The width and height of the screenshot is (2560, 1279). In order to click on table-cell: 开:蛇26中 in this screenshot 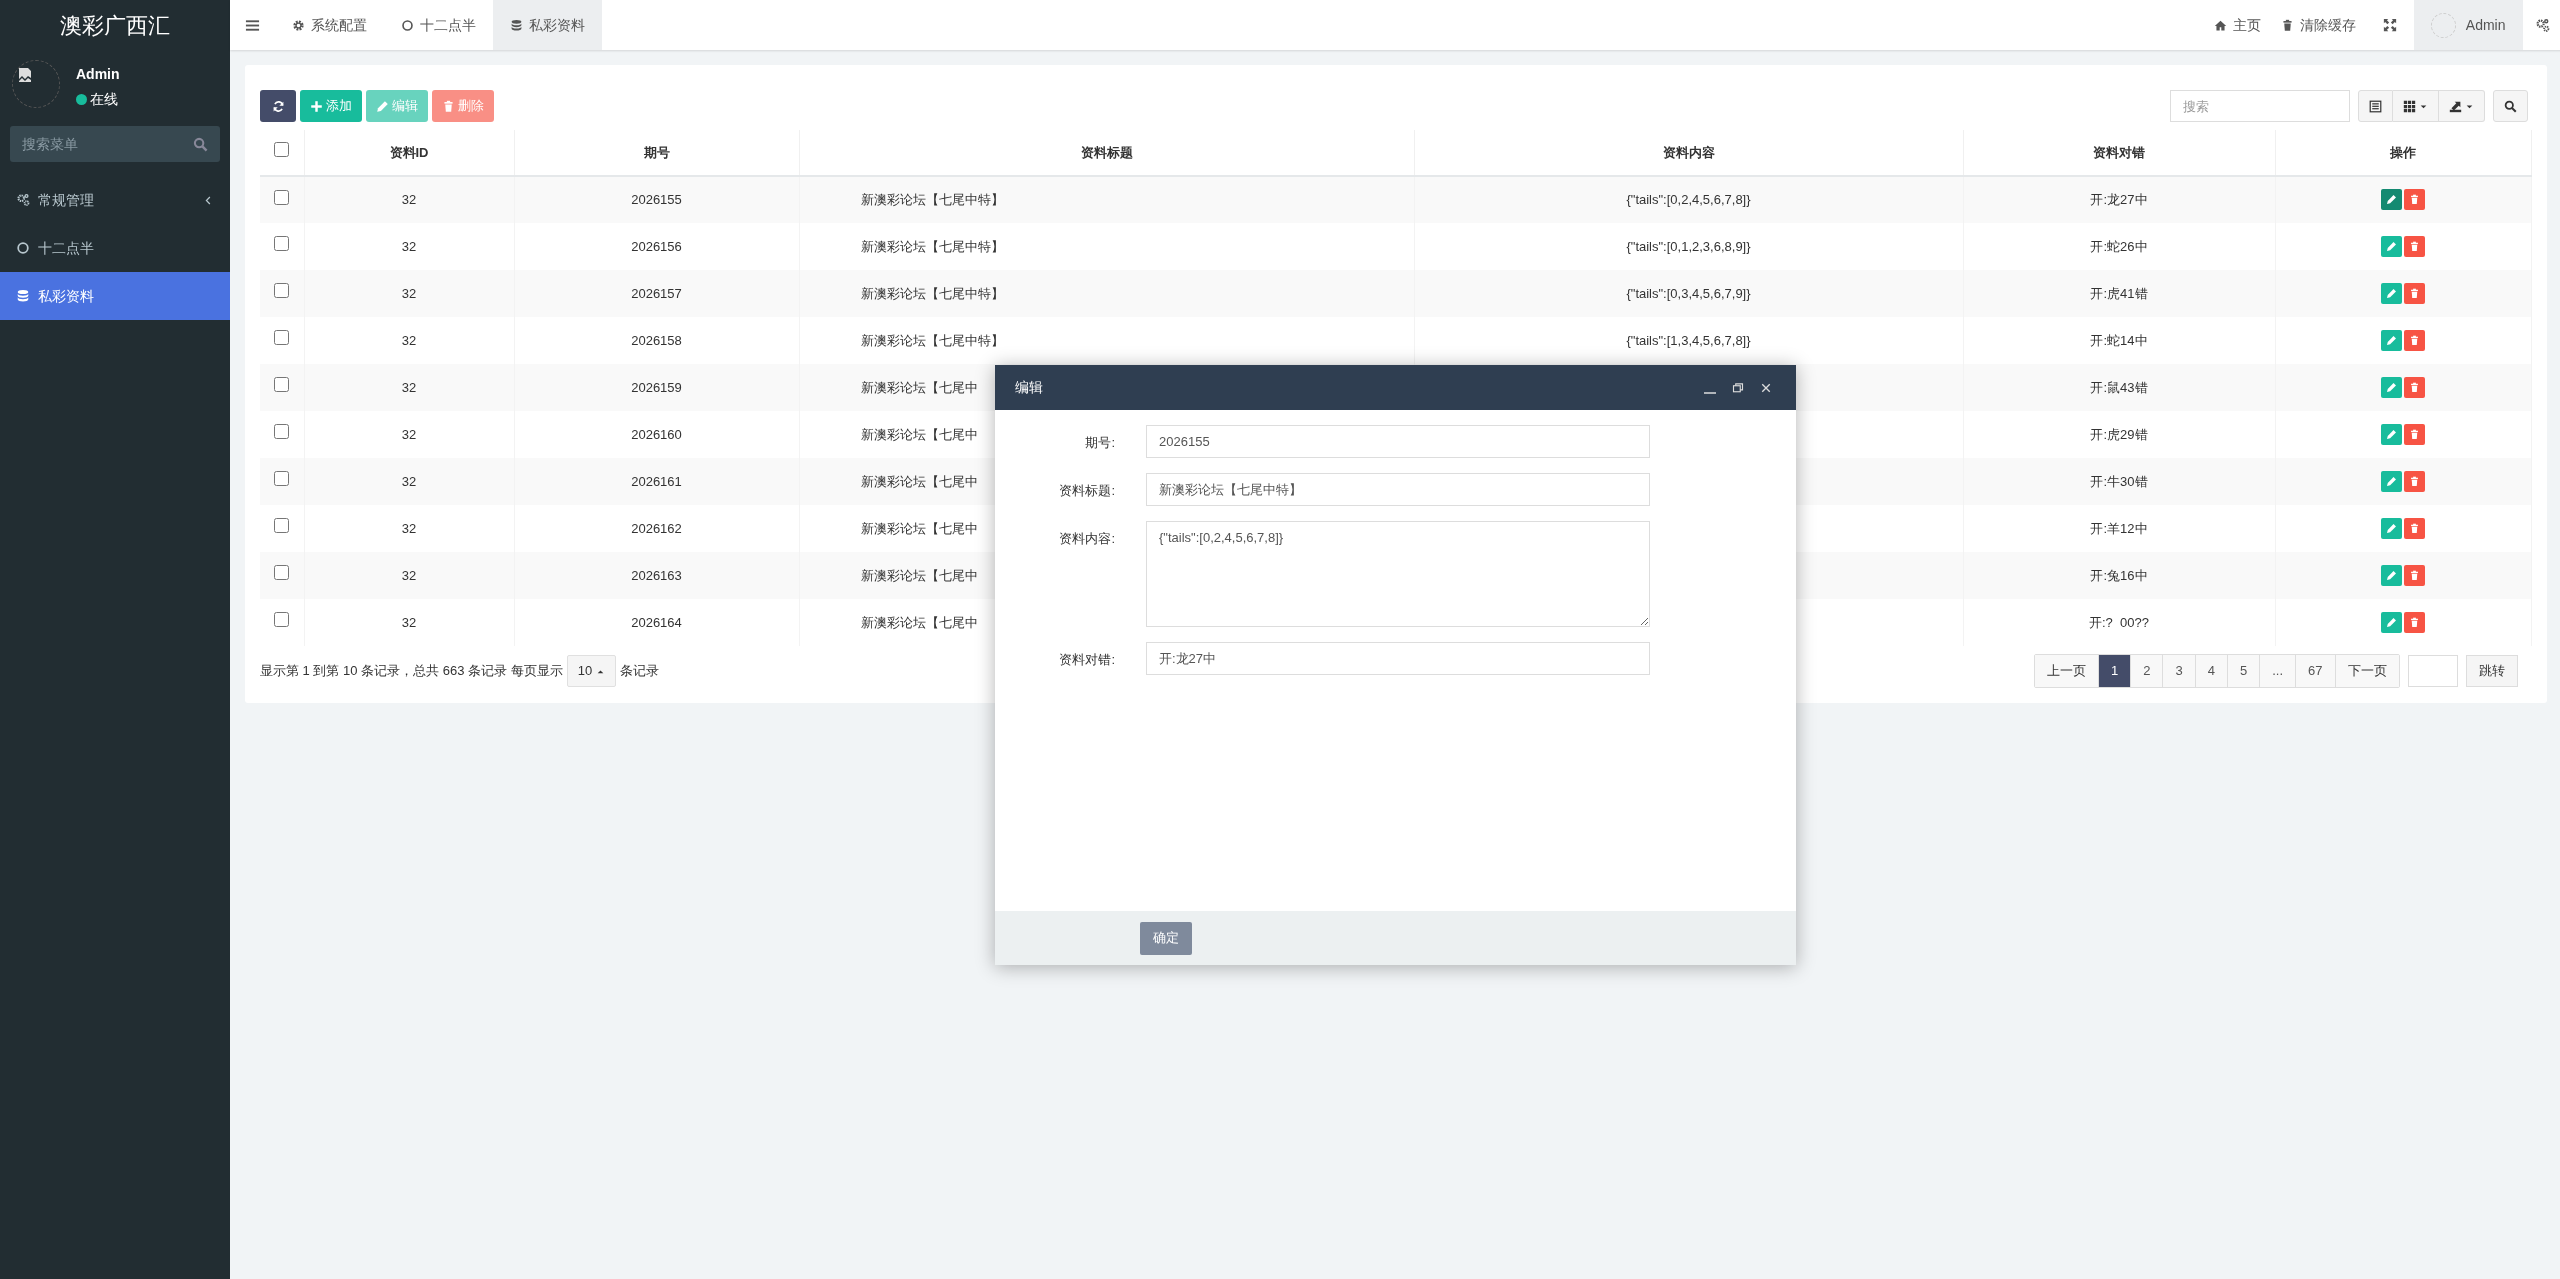, I will do `click(2119, 246)`.